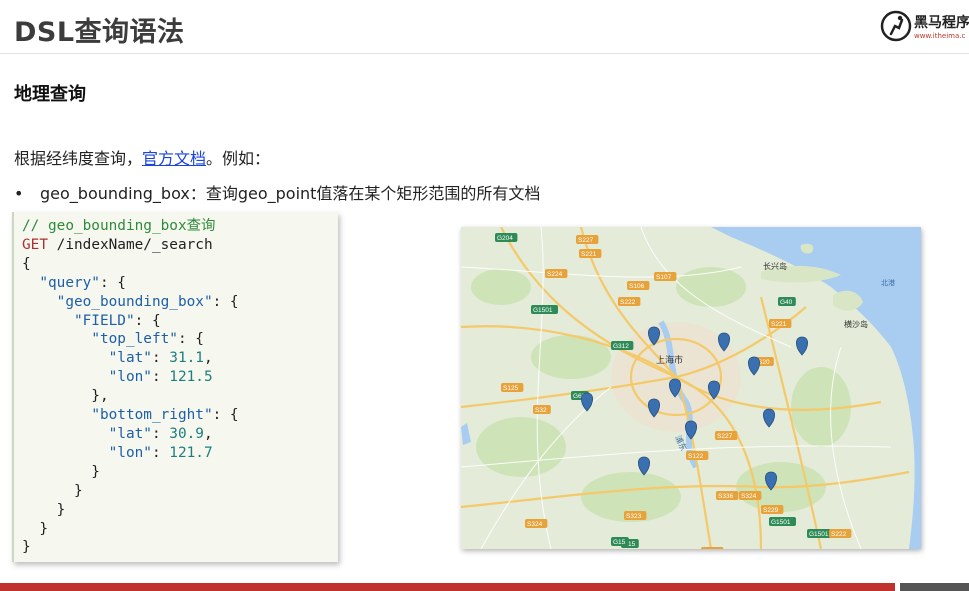 This screenshot has height=591, width=969. Describe the element at coordinates (191, 452) in the screenshot. I see `code-number: 121.7` at that location.